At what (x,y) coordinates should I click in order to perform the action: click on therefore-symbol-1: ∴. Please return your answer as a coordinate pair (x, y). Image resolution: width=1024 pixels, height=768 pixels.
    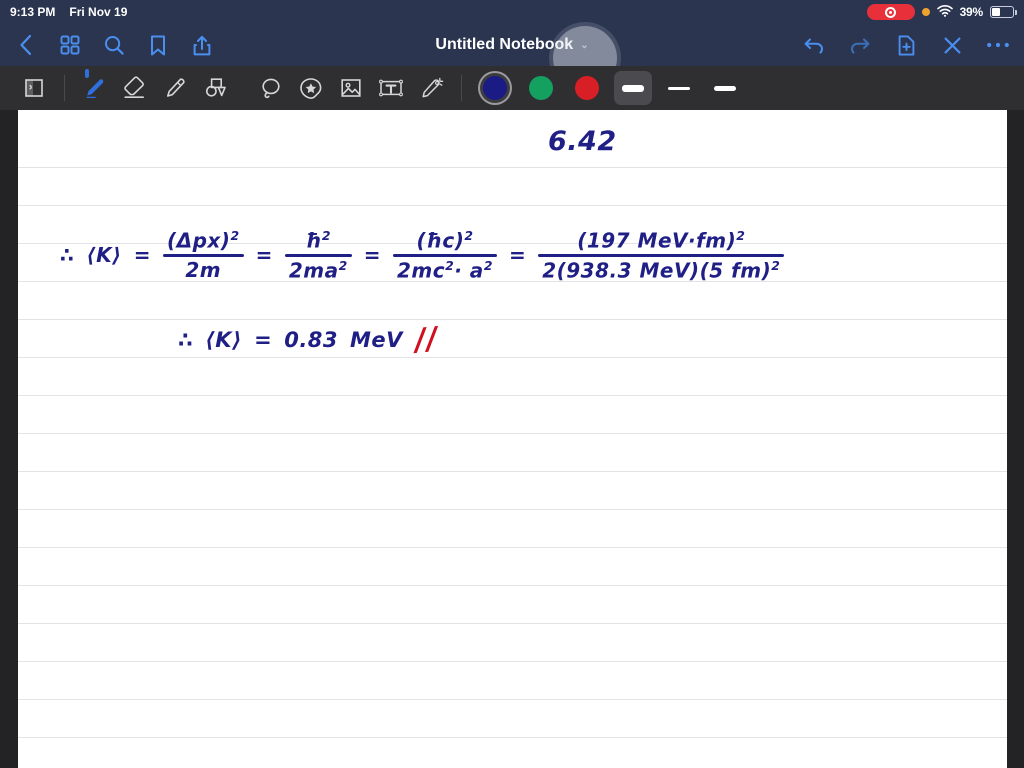
    Looking at the image, I should click on (67, 255).